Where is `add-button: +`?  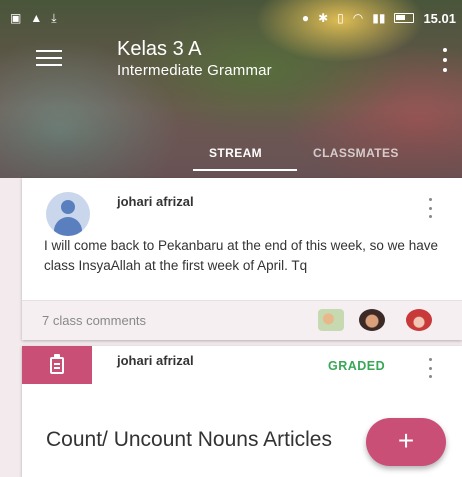
add-button: + is located at coordinates (406, 442).